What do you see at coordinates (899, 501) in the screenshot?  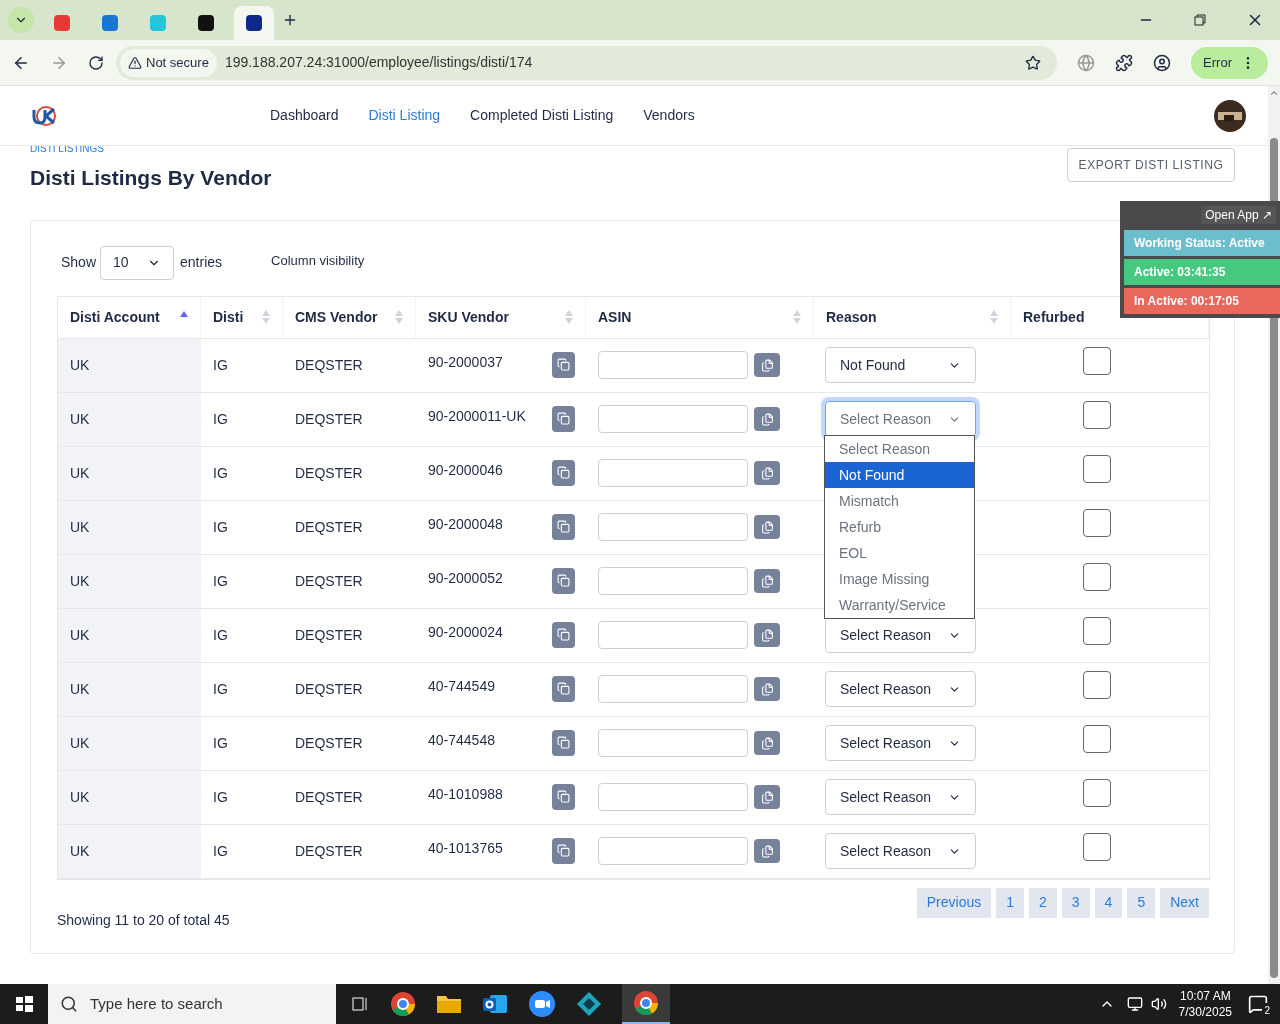 I see `reason-option: Mismatch` at bounding box center [899, 501].